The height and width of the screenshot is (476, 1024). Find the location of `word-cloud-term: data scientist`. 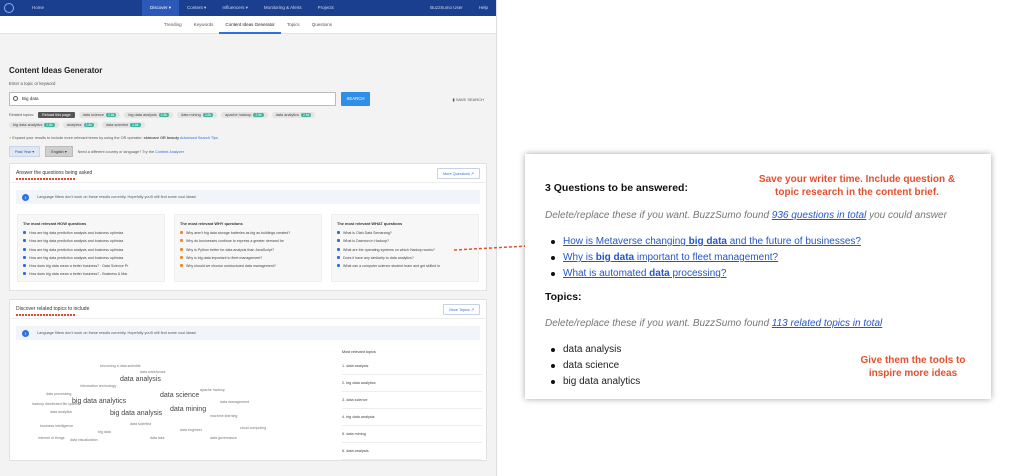

word-cloud-term: data scientist is located at coordinates (140, 424).